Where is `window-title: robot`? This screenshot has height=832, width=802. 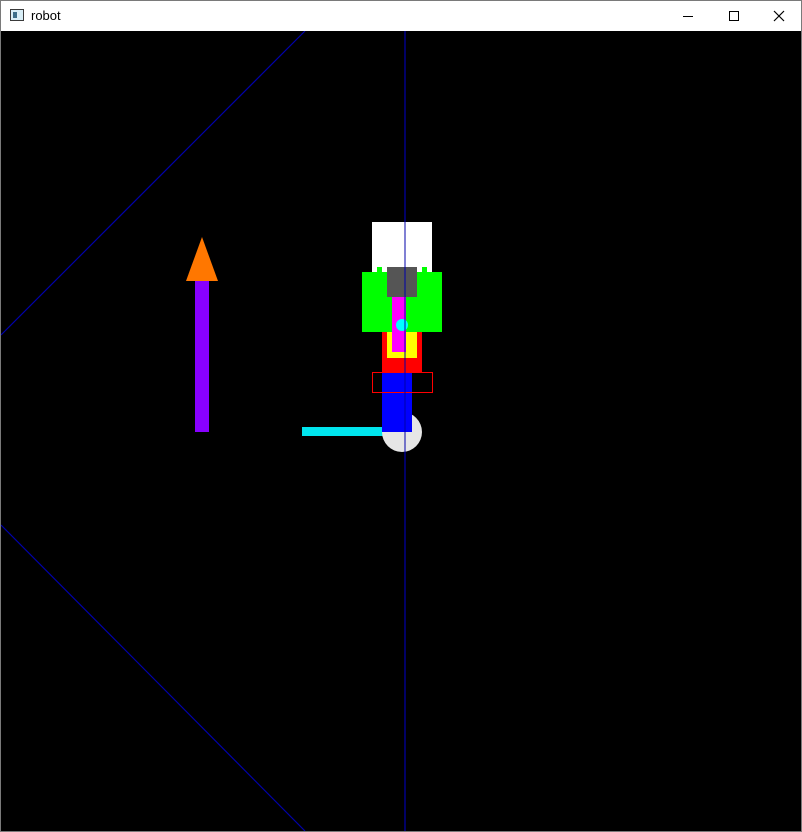 window-title: robot is located at coordinates (46, 15).